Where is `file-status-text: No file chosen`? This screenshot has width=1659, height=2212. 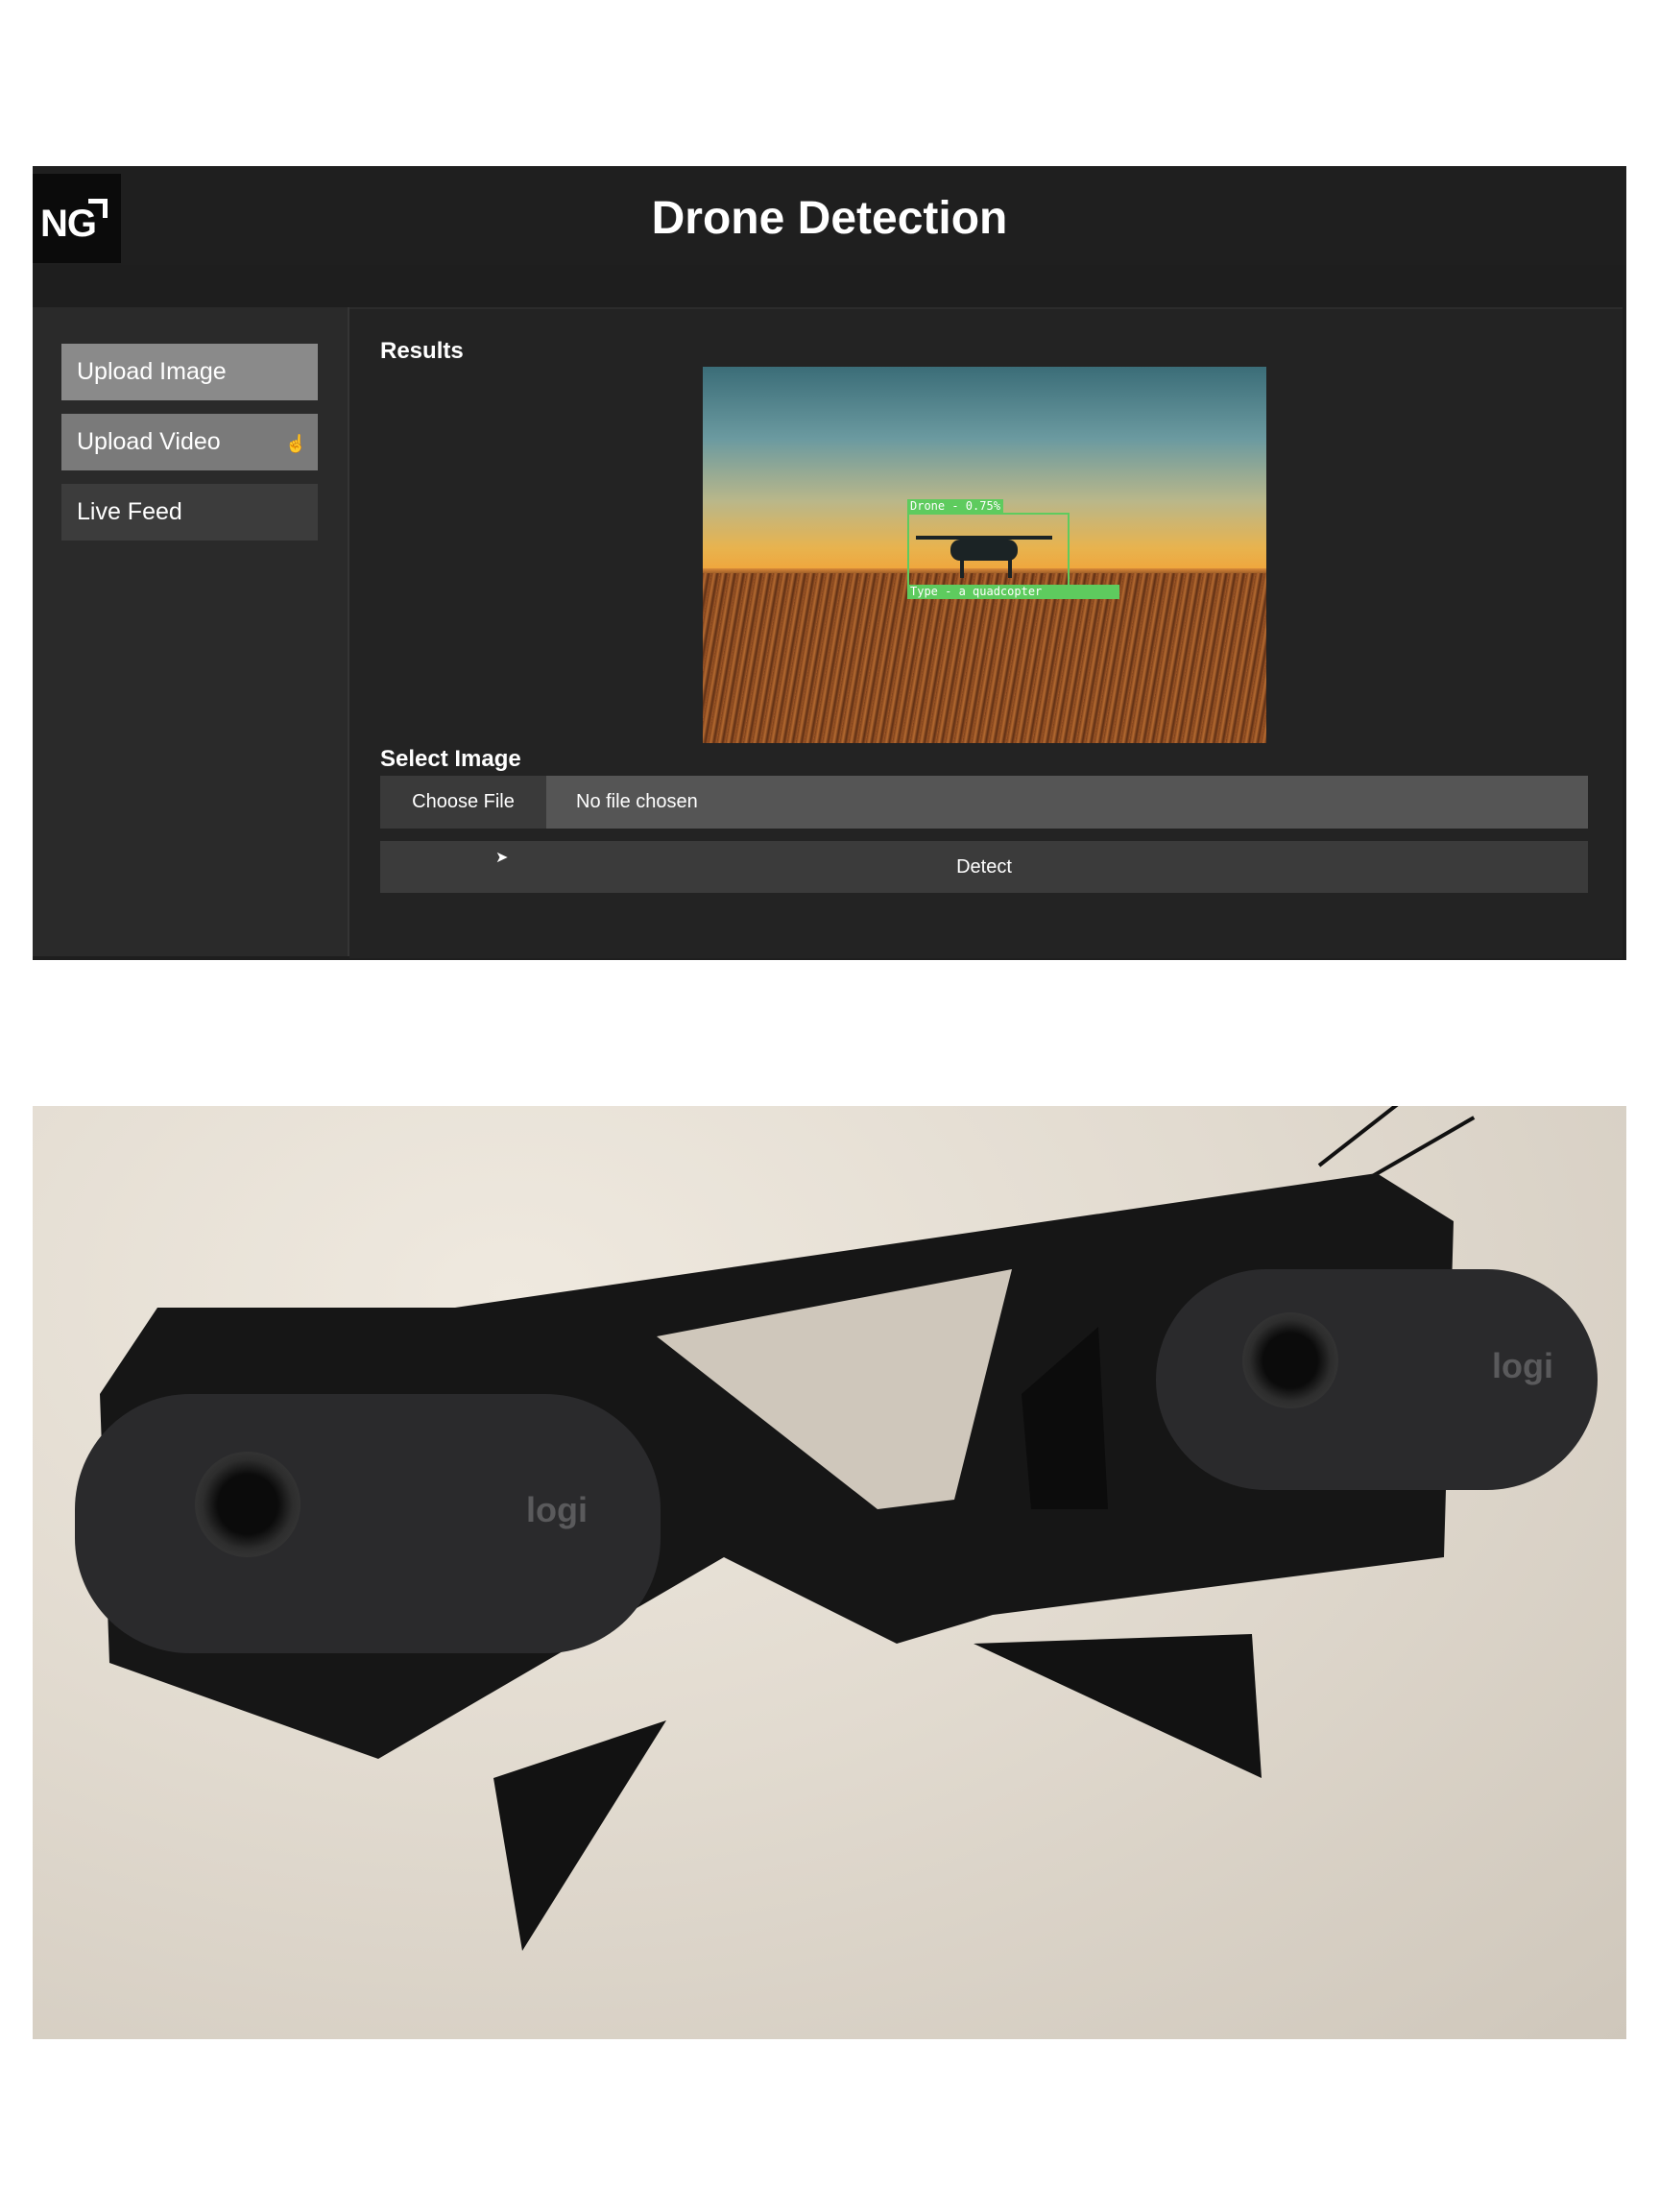
file-status-text: No file chosen is located at coordinates (637, 801).